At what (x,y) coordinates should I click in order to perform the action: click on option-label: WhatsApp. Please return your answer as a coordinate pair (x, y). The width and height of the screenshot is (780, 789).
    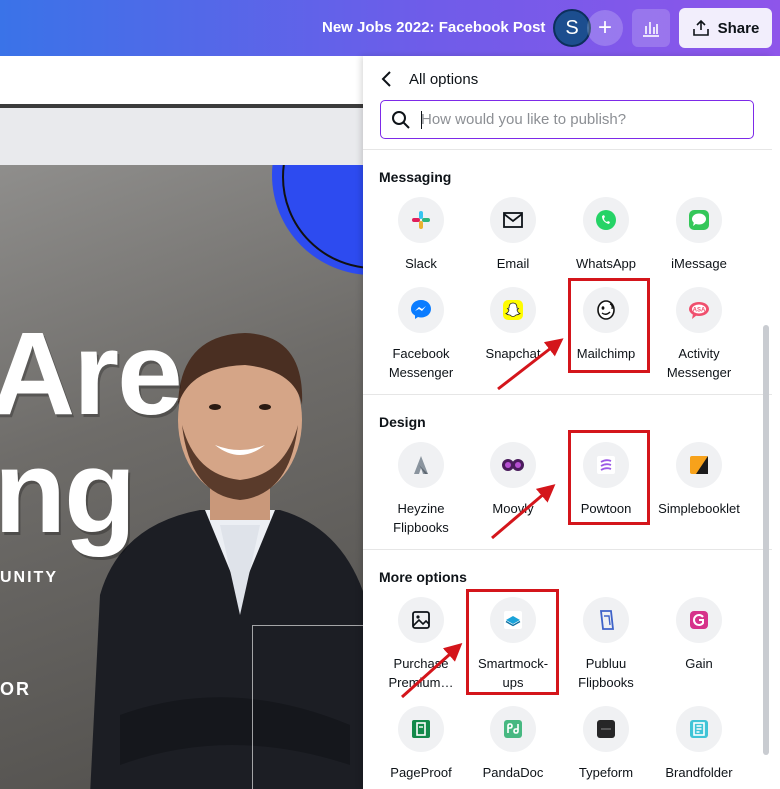
    Looking at the image, I should click on (606, 263).